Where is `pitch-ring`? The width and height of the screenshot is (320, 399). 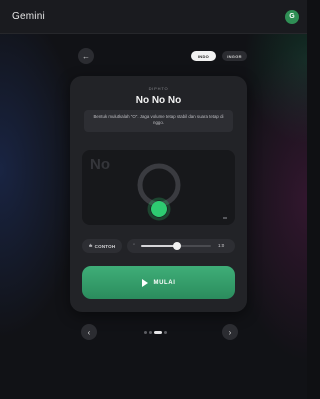 pitch-ring is located at coordinates (159, 192).